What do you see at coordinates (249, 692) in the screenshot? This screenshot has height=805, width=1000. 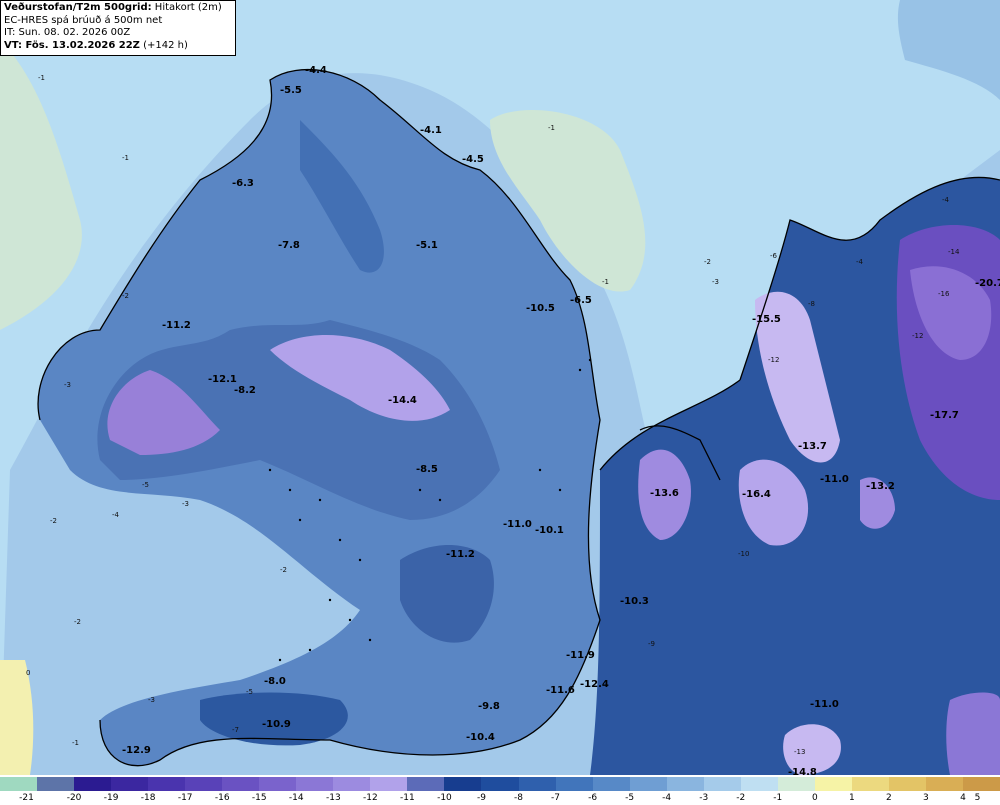 I see `contour-label: -5` at bounding box center [249, 692].